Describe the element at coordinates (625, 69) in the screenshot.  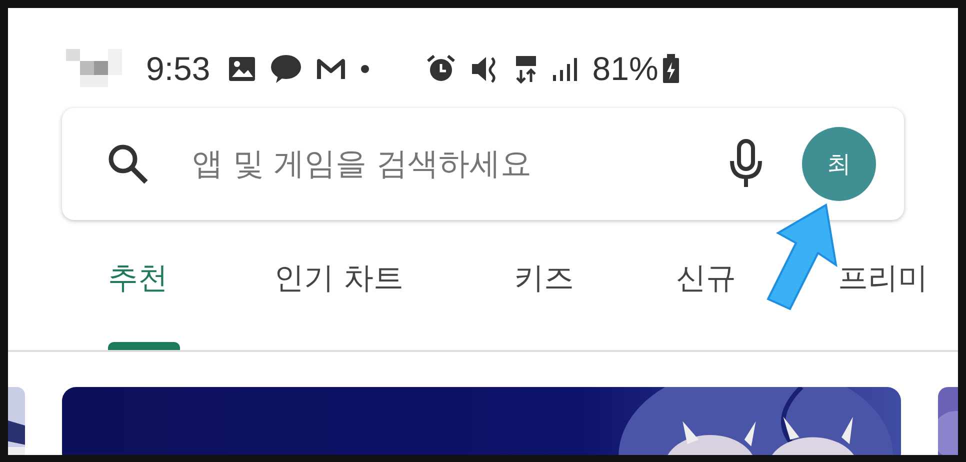
I see `battery-percent: 81%` at that location.